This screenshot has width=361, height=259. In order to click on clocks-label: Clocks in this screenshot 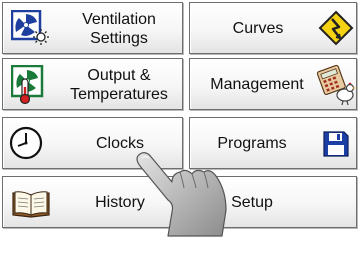, I will do `click(119, 143)`.